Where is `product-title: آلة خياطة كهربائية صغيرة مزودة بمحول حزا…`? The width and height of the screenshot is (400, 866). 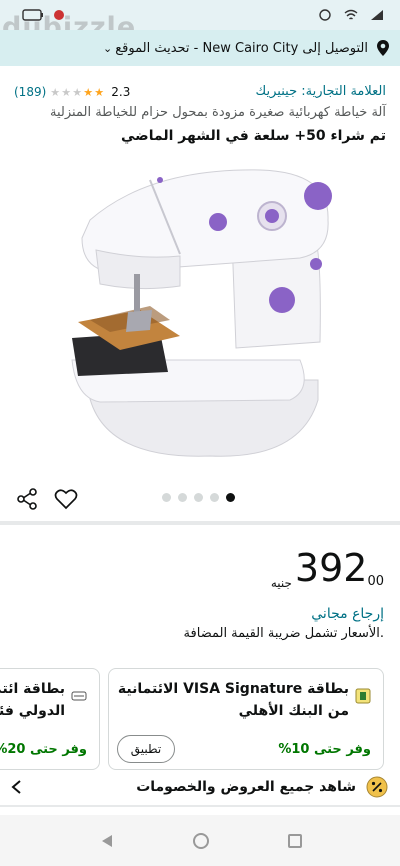 product-title: آلة خياطة كهربائية صغيرة مزودة بمحول حزا… is located at coordinates (218, 112).